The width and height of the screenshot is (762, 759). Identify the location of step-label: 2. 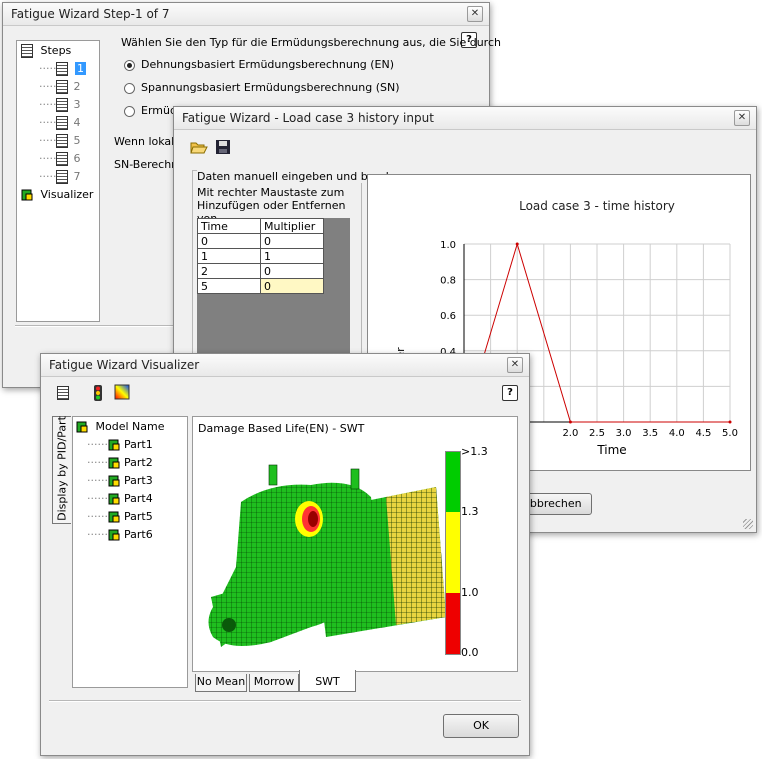
(77, 86).